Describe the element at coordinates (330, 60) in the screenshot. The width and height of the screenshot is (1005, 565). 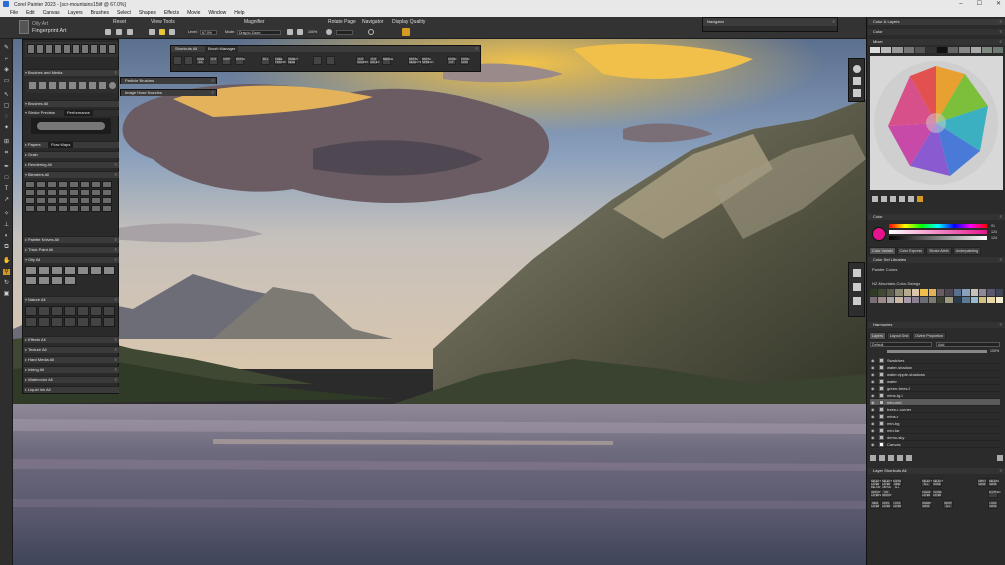
I see `shortcut-zoom-out-icon` at that location.